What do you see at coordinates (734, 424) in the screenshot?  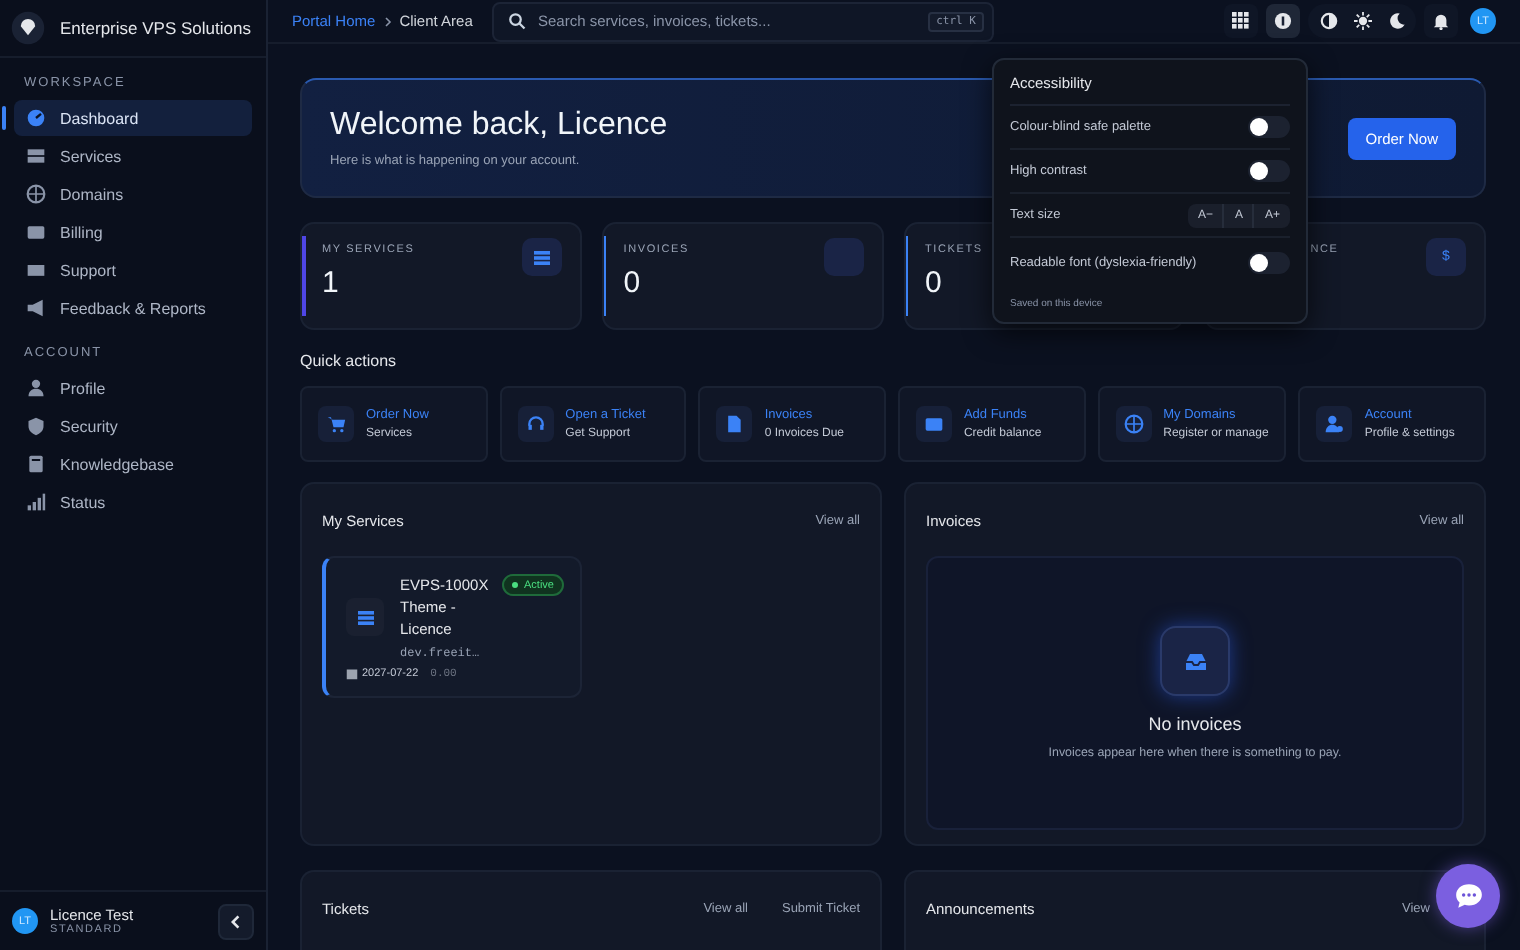 I see `document-icon` at bounding box center [734, 424].